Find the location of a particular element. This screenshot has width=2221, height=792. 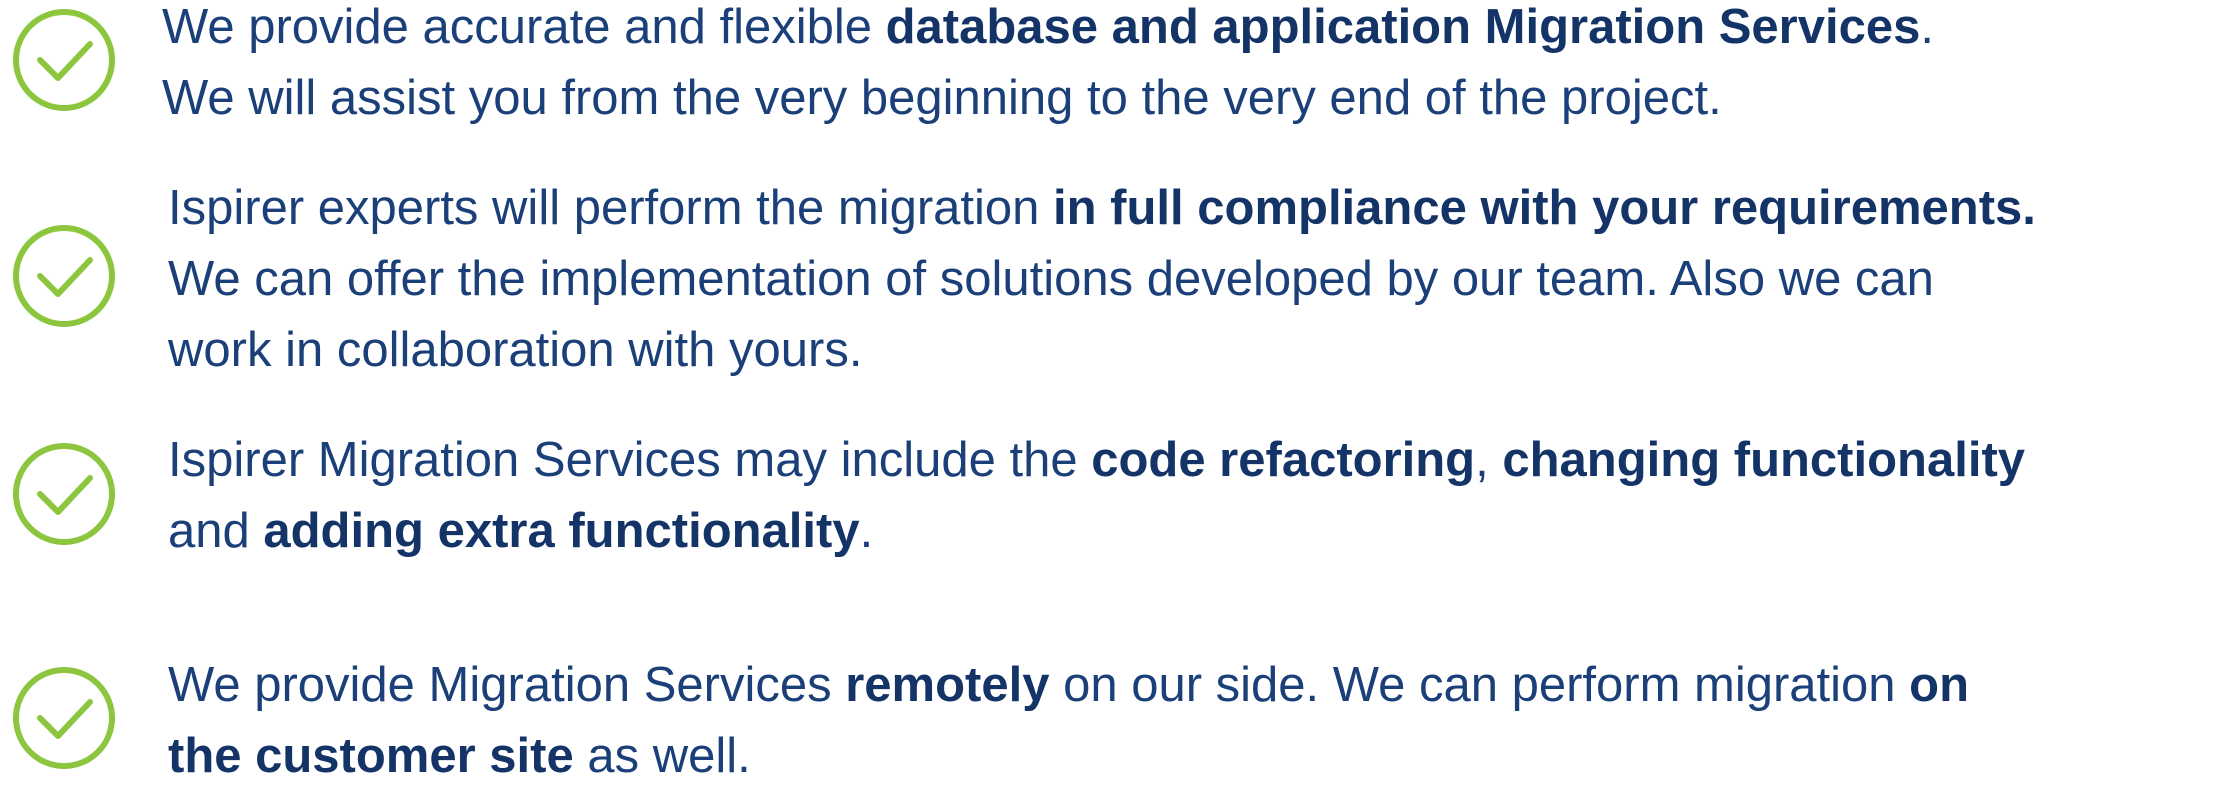

bold-text-run: adding extra functionality is located at coordinates (561, 531).